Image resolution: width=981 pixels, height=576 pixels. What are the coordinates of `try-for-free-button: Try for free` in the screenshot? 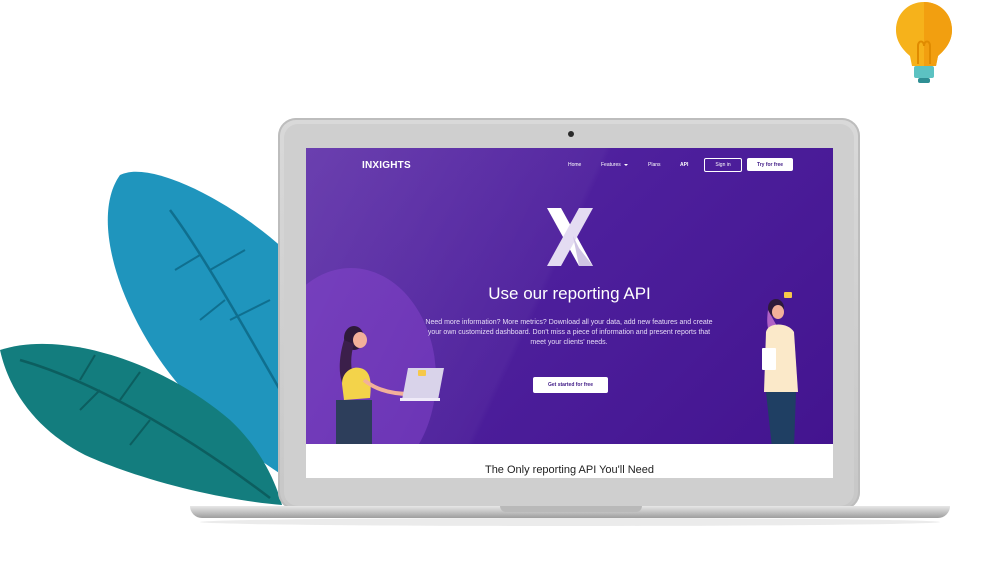 It's located at (770, 164).